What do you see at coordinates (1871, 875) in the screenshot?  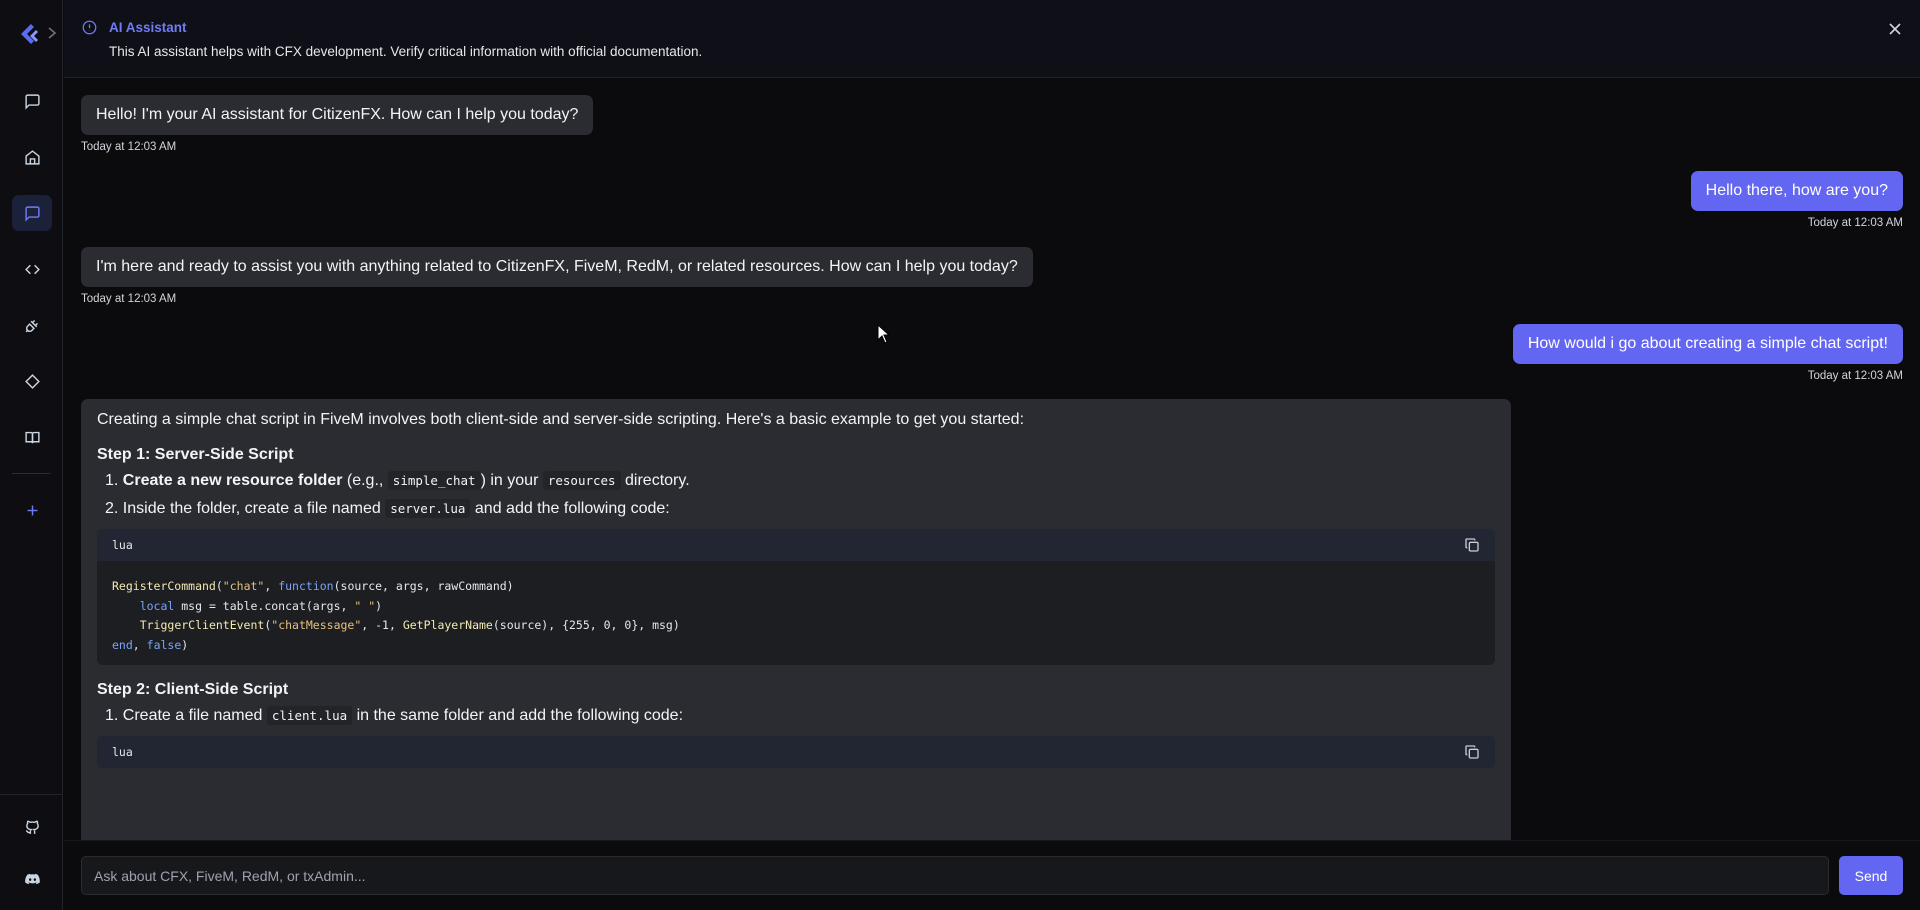 I see `send-button: Send` at bounding box center [1871, 875].